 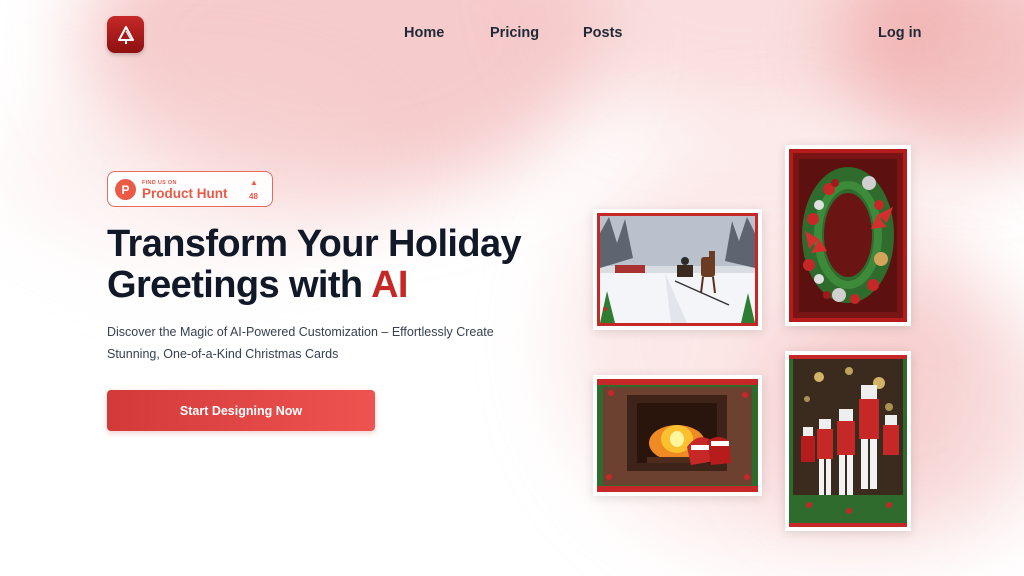 I want to click on navbar: Home Pricing Posts Log in, so click(x=512, y=35).